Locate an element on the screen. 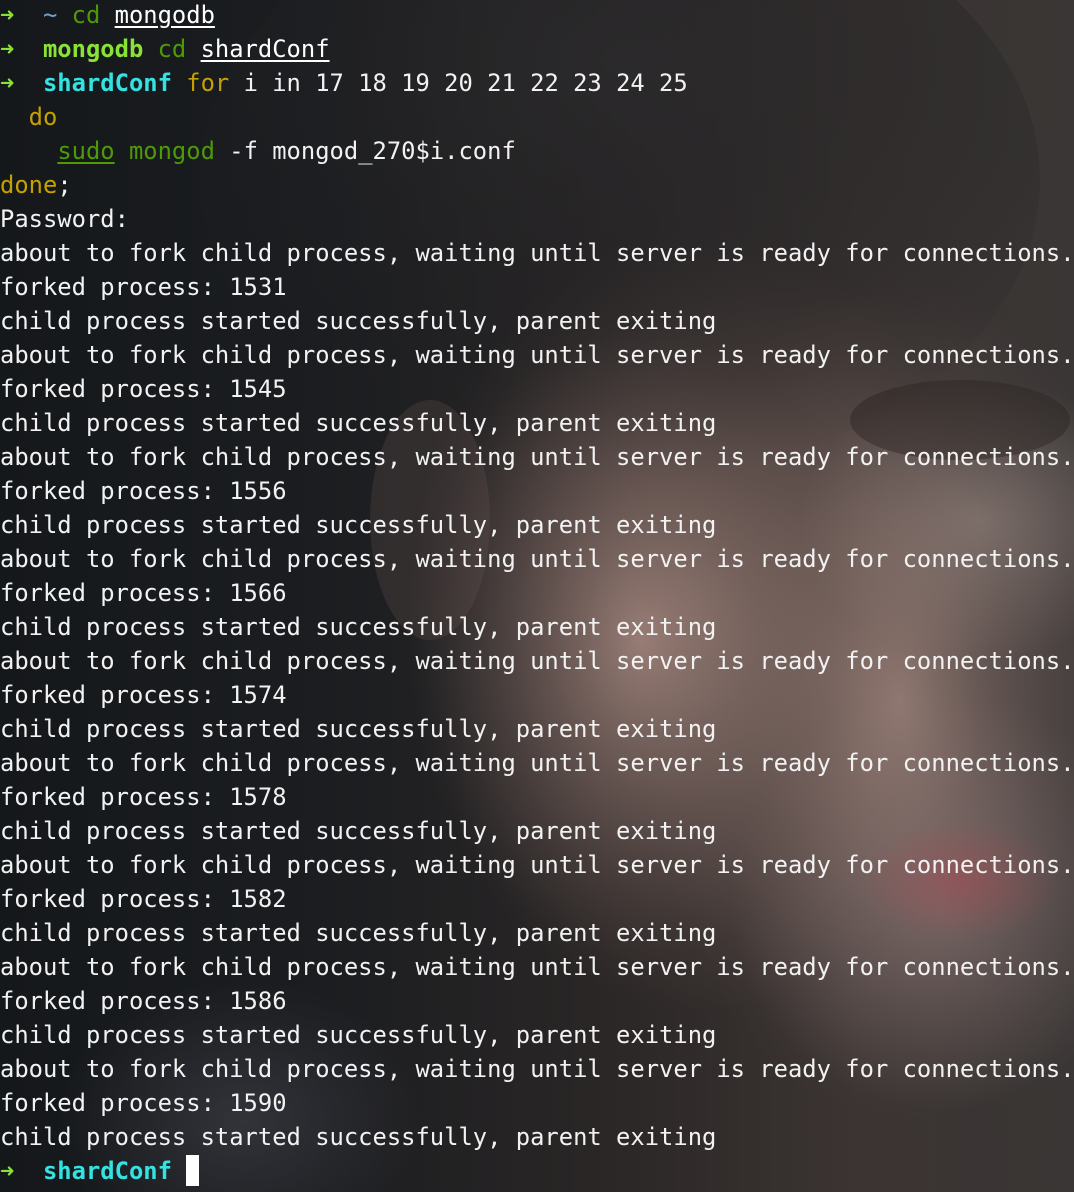 The image size is (1074, 1192). keyword-for: for is located at coordinates (208, 83).